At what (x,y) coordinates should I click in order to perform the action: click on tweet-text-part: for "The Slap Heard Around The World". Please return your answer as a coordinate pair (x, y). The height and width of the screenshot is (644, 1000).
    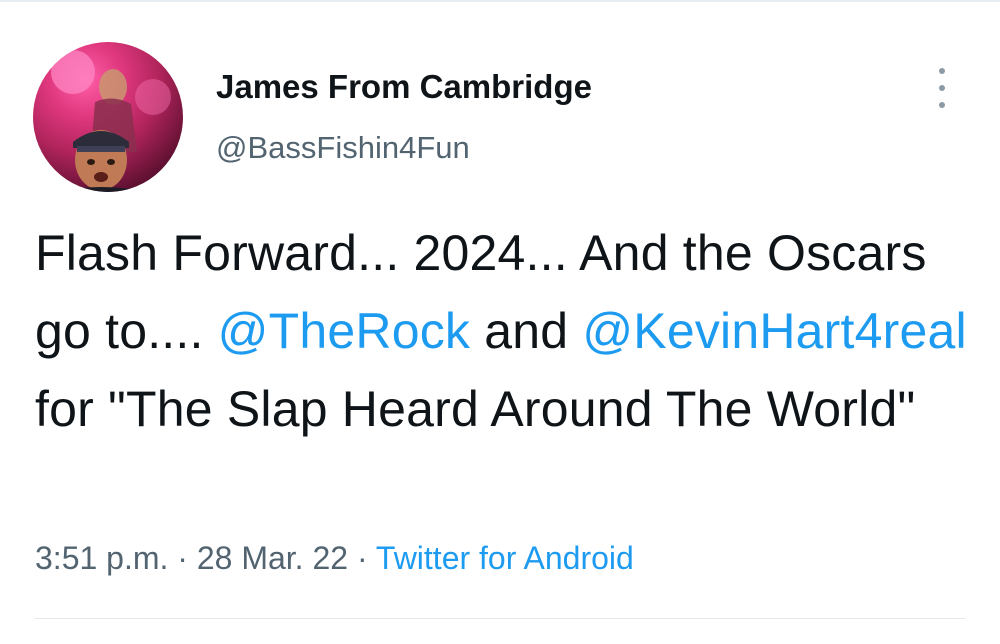
    Looking at the image, I should click on (475, 409).